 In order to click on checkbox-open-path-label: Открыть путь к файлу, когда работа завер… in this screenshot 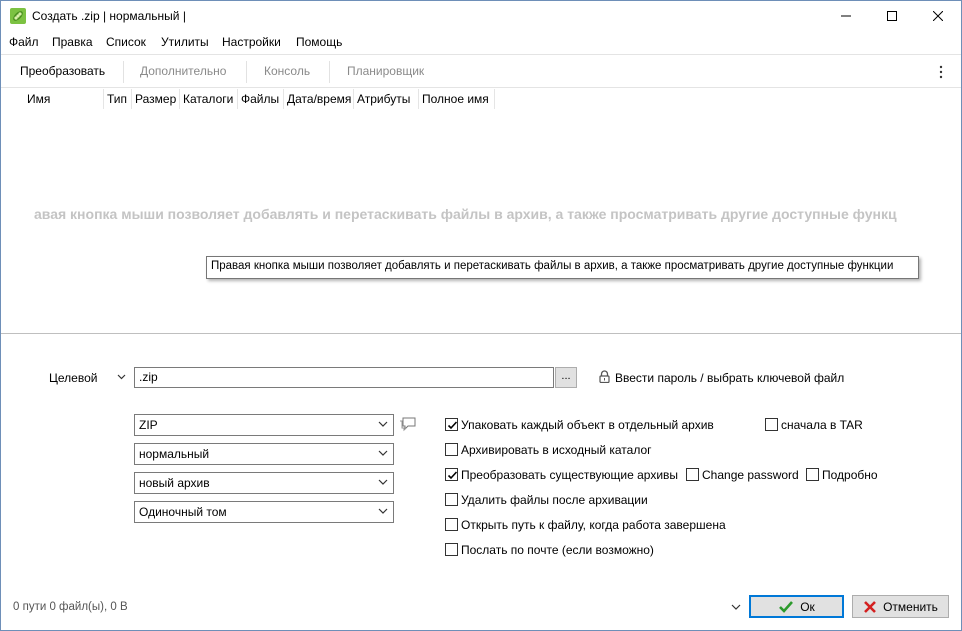, I will do `click(593, 525)`.